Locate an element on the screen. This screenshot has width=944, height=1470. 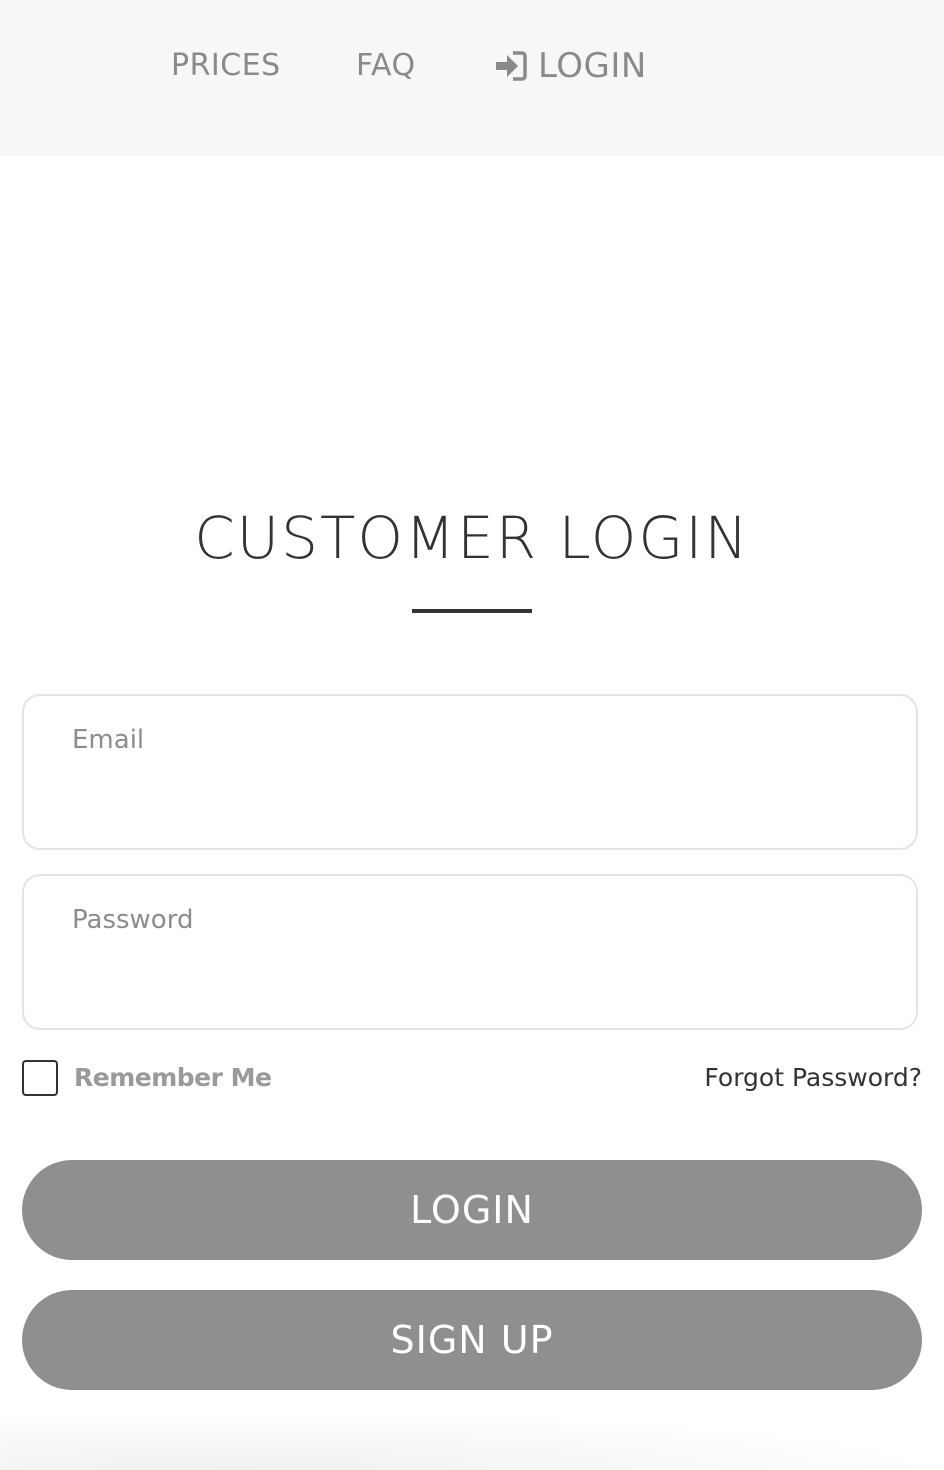
remember-me-checkbox is located at coordinates (40, 1078).